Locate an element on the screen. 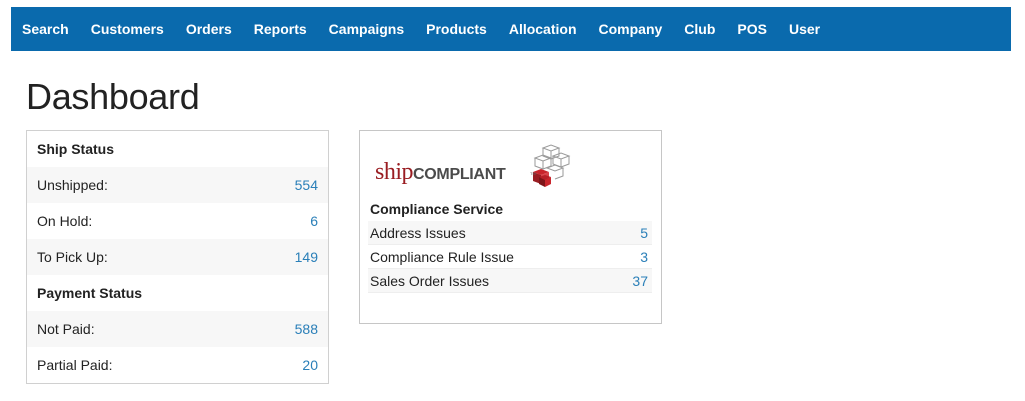 This screenshot has height=401, width=1025. payment-row-partial-paid: Partial Paid: 20 is located at coordinates (177, 365).